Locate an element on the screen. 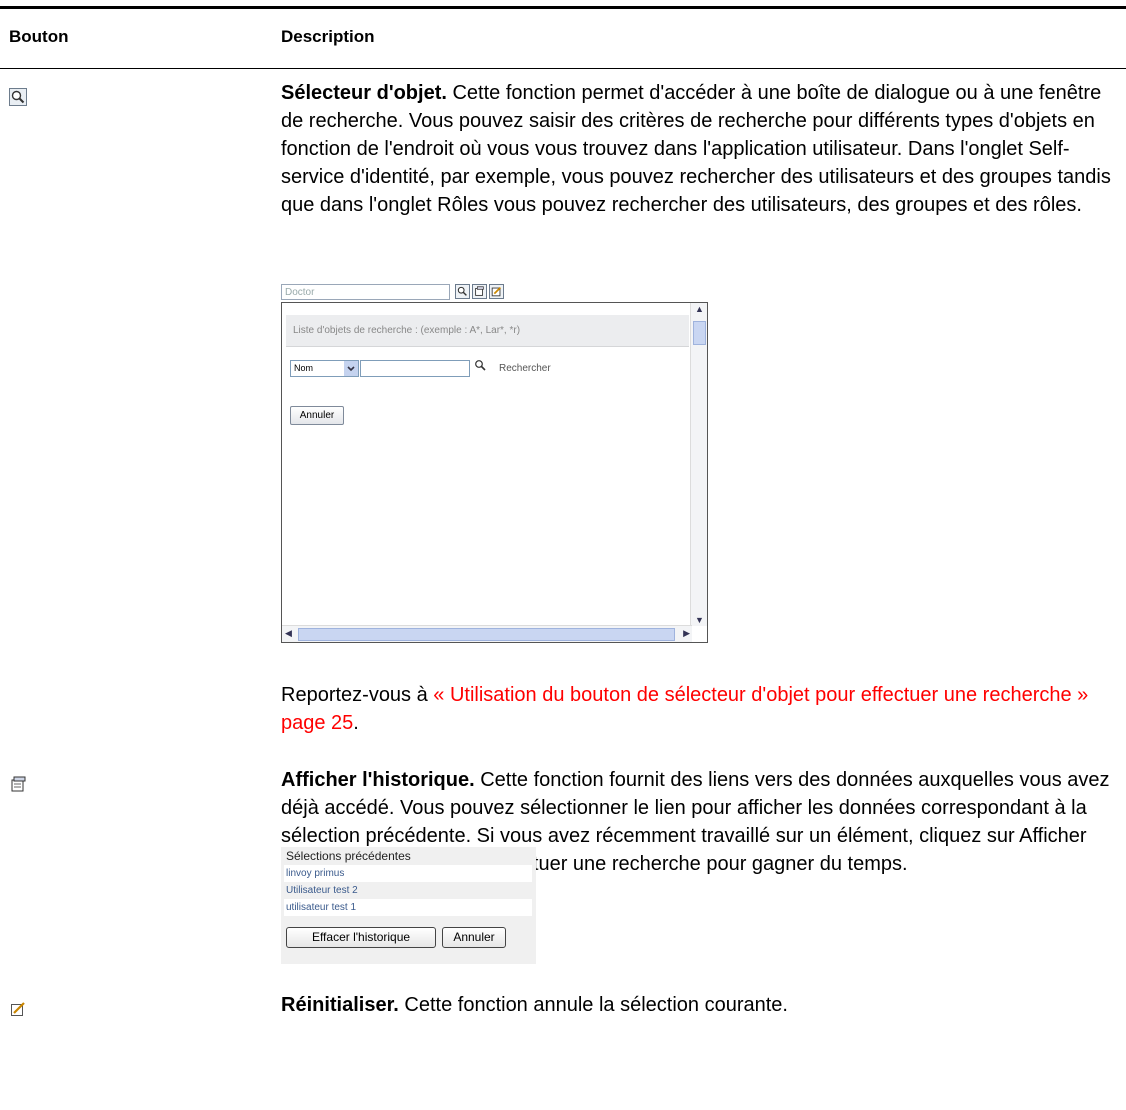  object-selector-input: Doctor is located at coordinates (365, 292).